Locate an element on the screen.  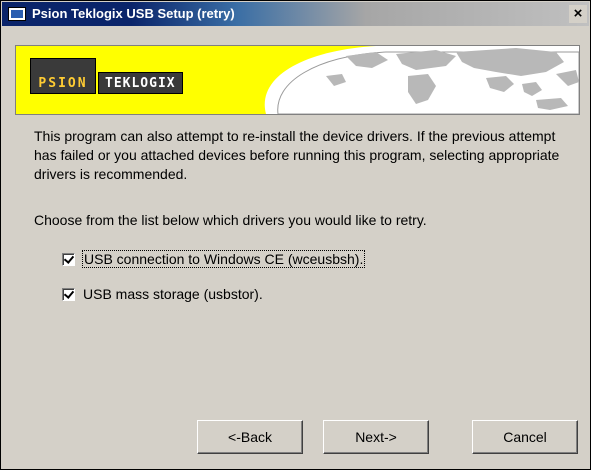
psion-teklogix-logo: PSION TEKLOGIX is located at coordinates (106, 76).